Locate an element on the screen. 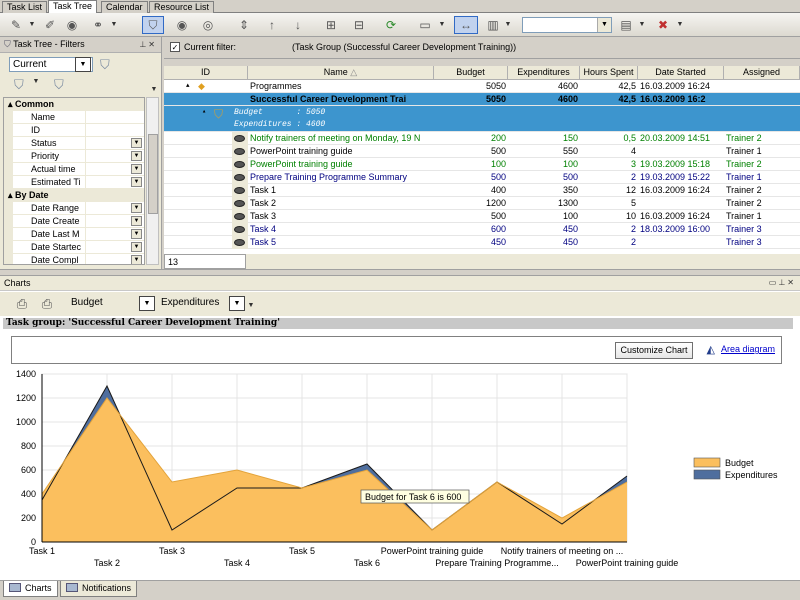 This screenshot has height=600, width=800. clear-filter-icon: ⛉ is located at coordinates (59, 85).